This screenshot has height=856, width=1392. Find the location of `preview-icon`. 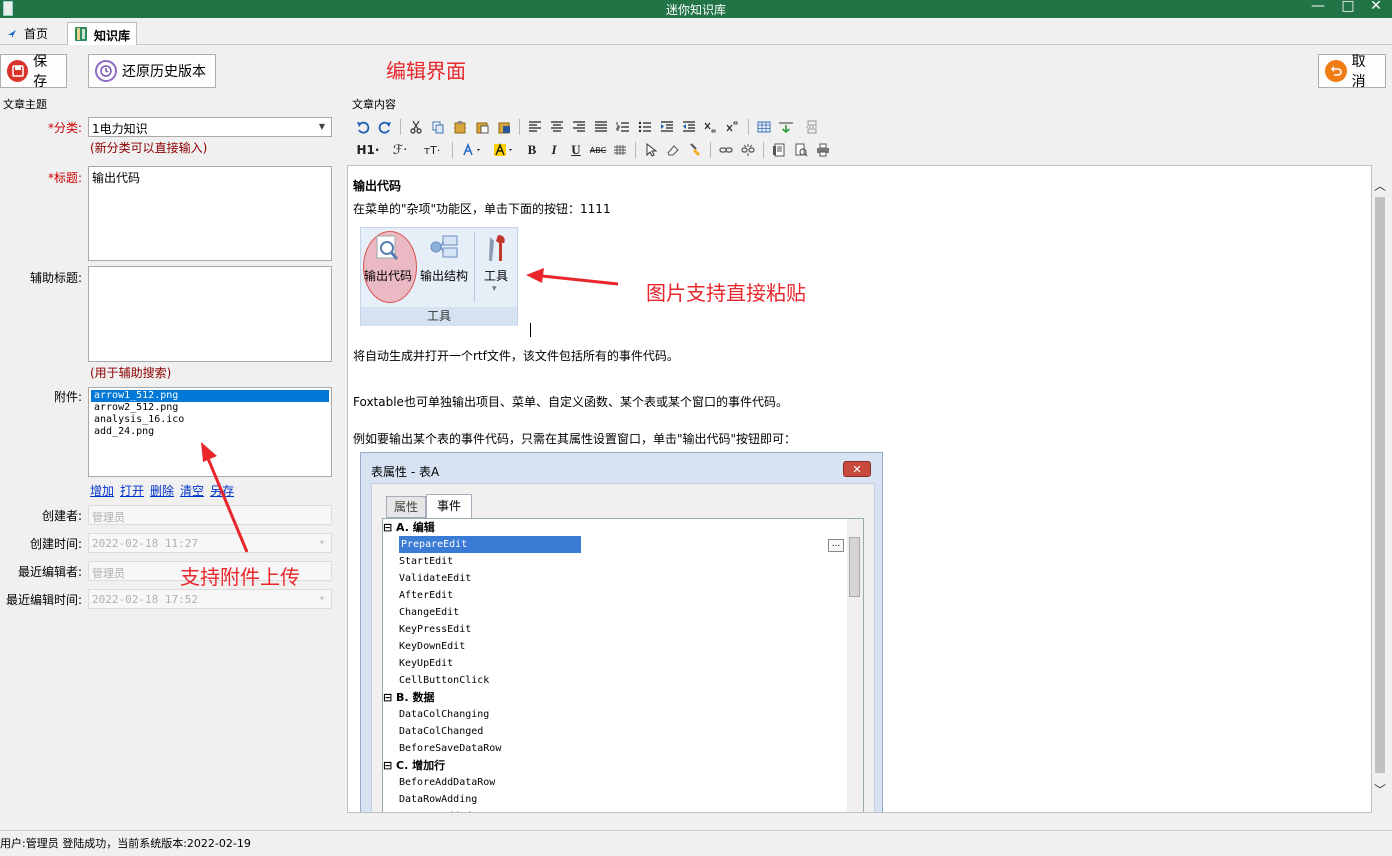

preview-icon is located at coordinates (801, 150).